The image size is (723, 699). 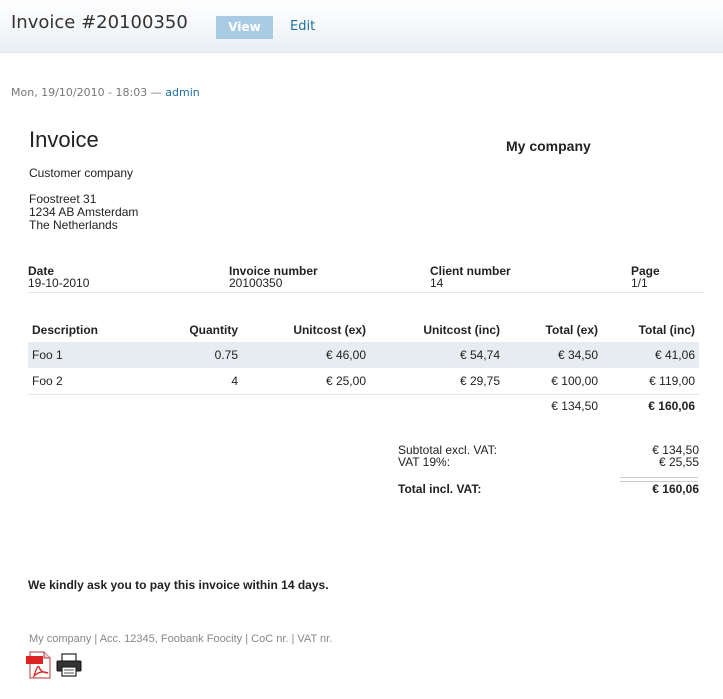 I want to click on cell-description: Foo 2, so click(x=81, y=381).